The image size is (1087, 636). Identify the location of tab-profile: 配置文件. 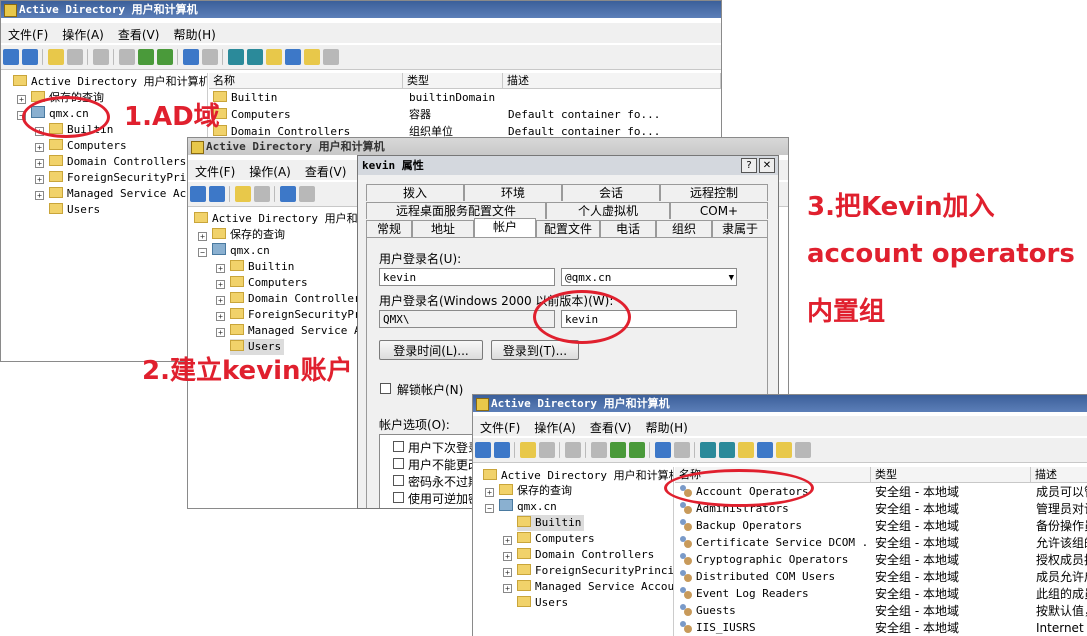
(568, 228).